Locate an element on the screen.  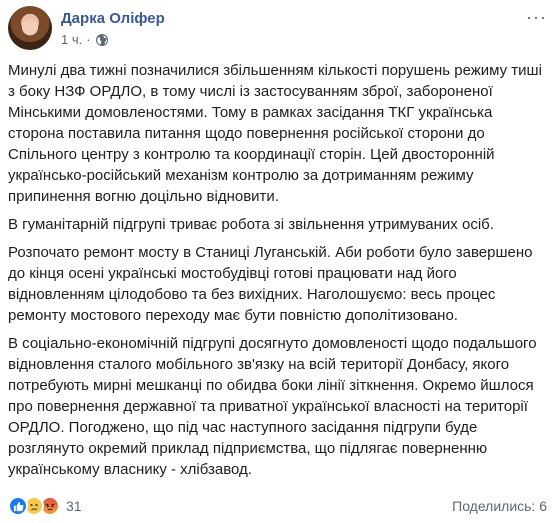
like-icon is located at coordinates (18, 506).